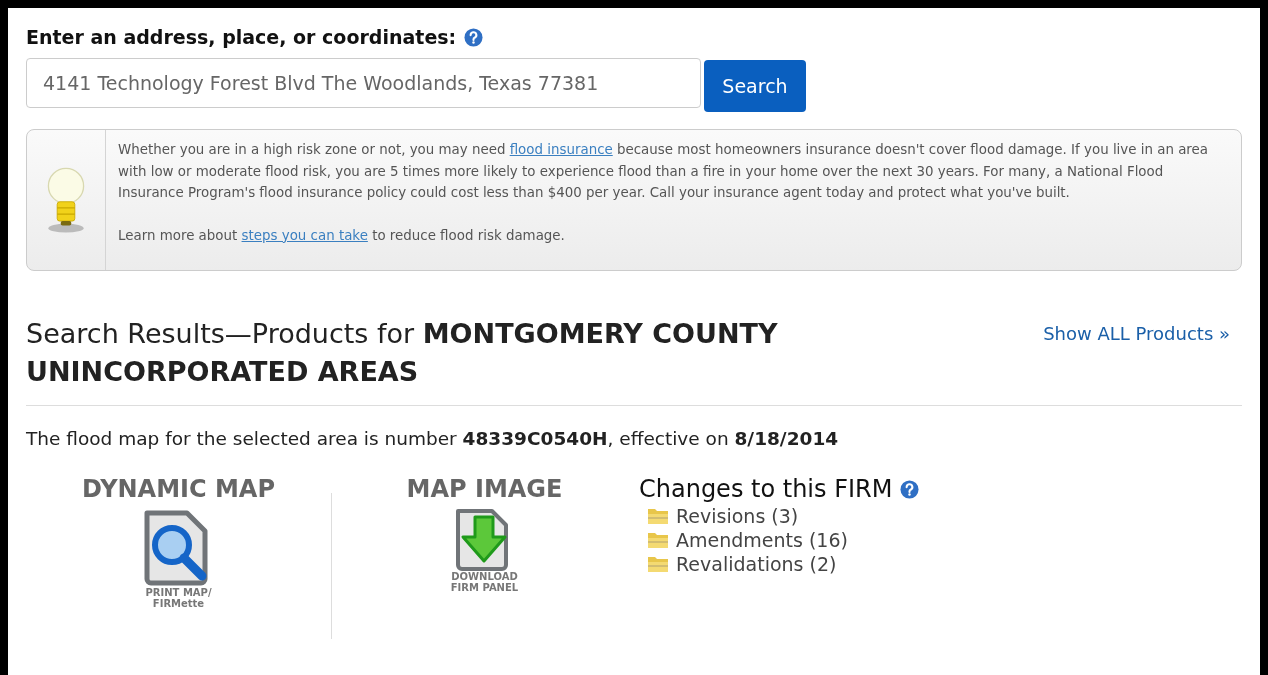 The height and width of the screenshot is (675, 1268). Describe the element at coordinates (178, 489) in the screenshot. I see `product-title: DYNAMIC MAP` at that location.